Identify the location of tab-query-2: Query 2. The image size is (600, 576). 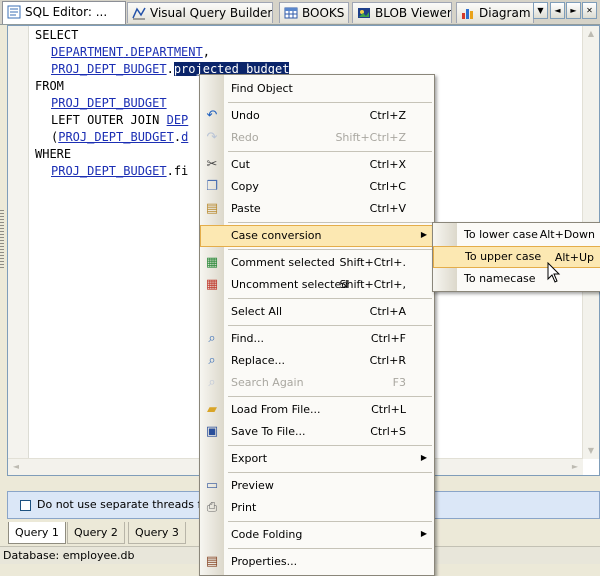
(96, 533).